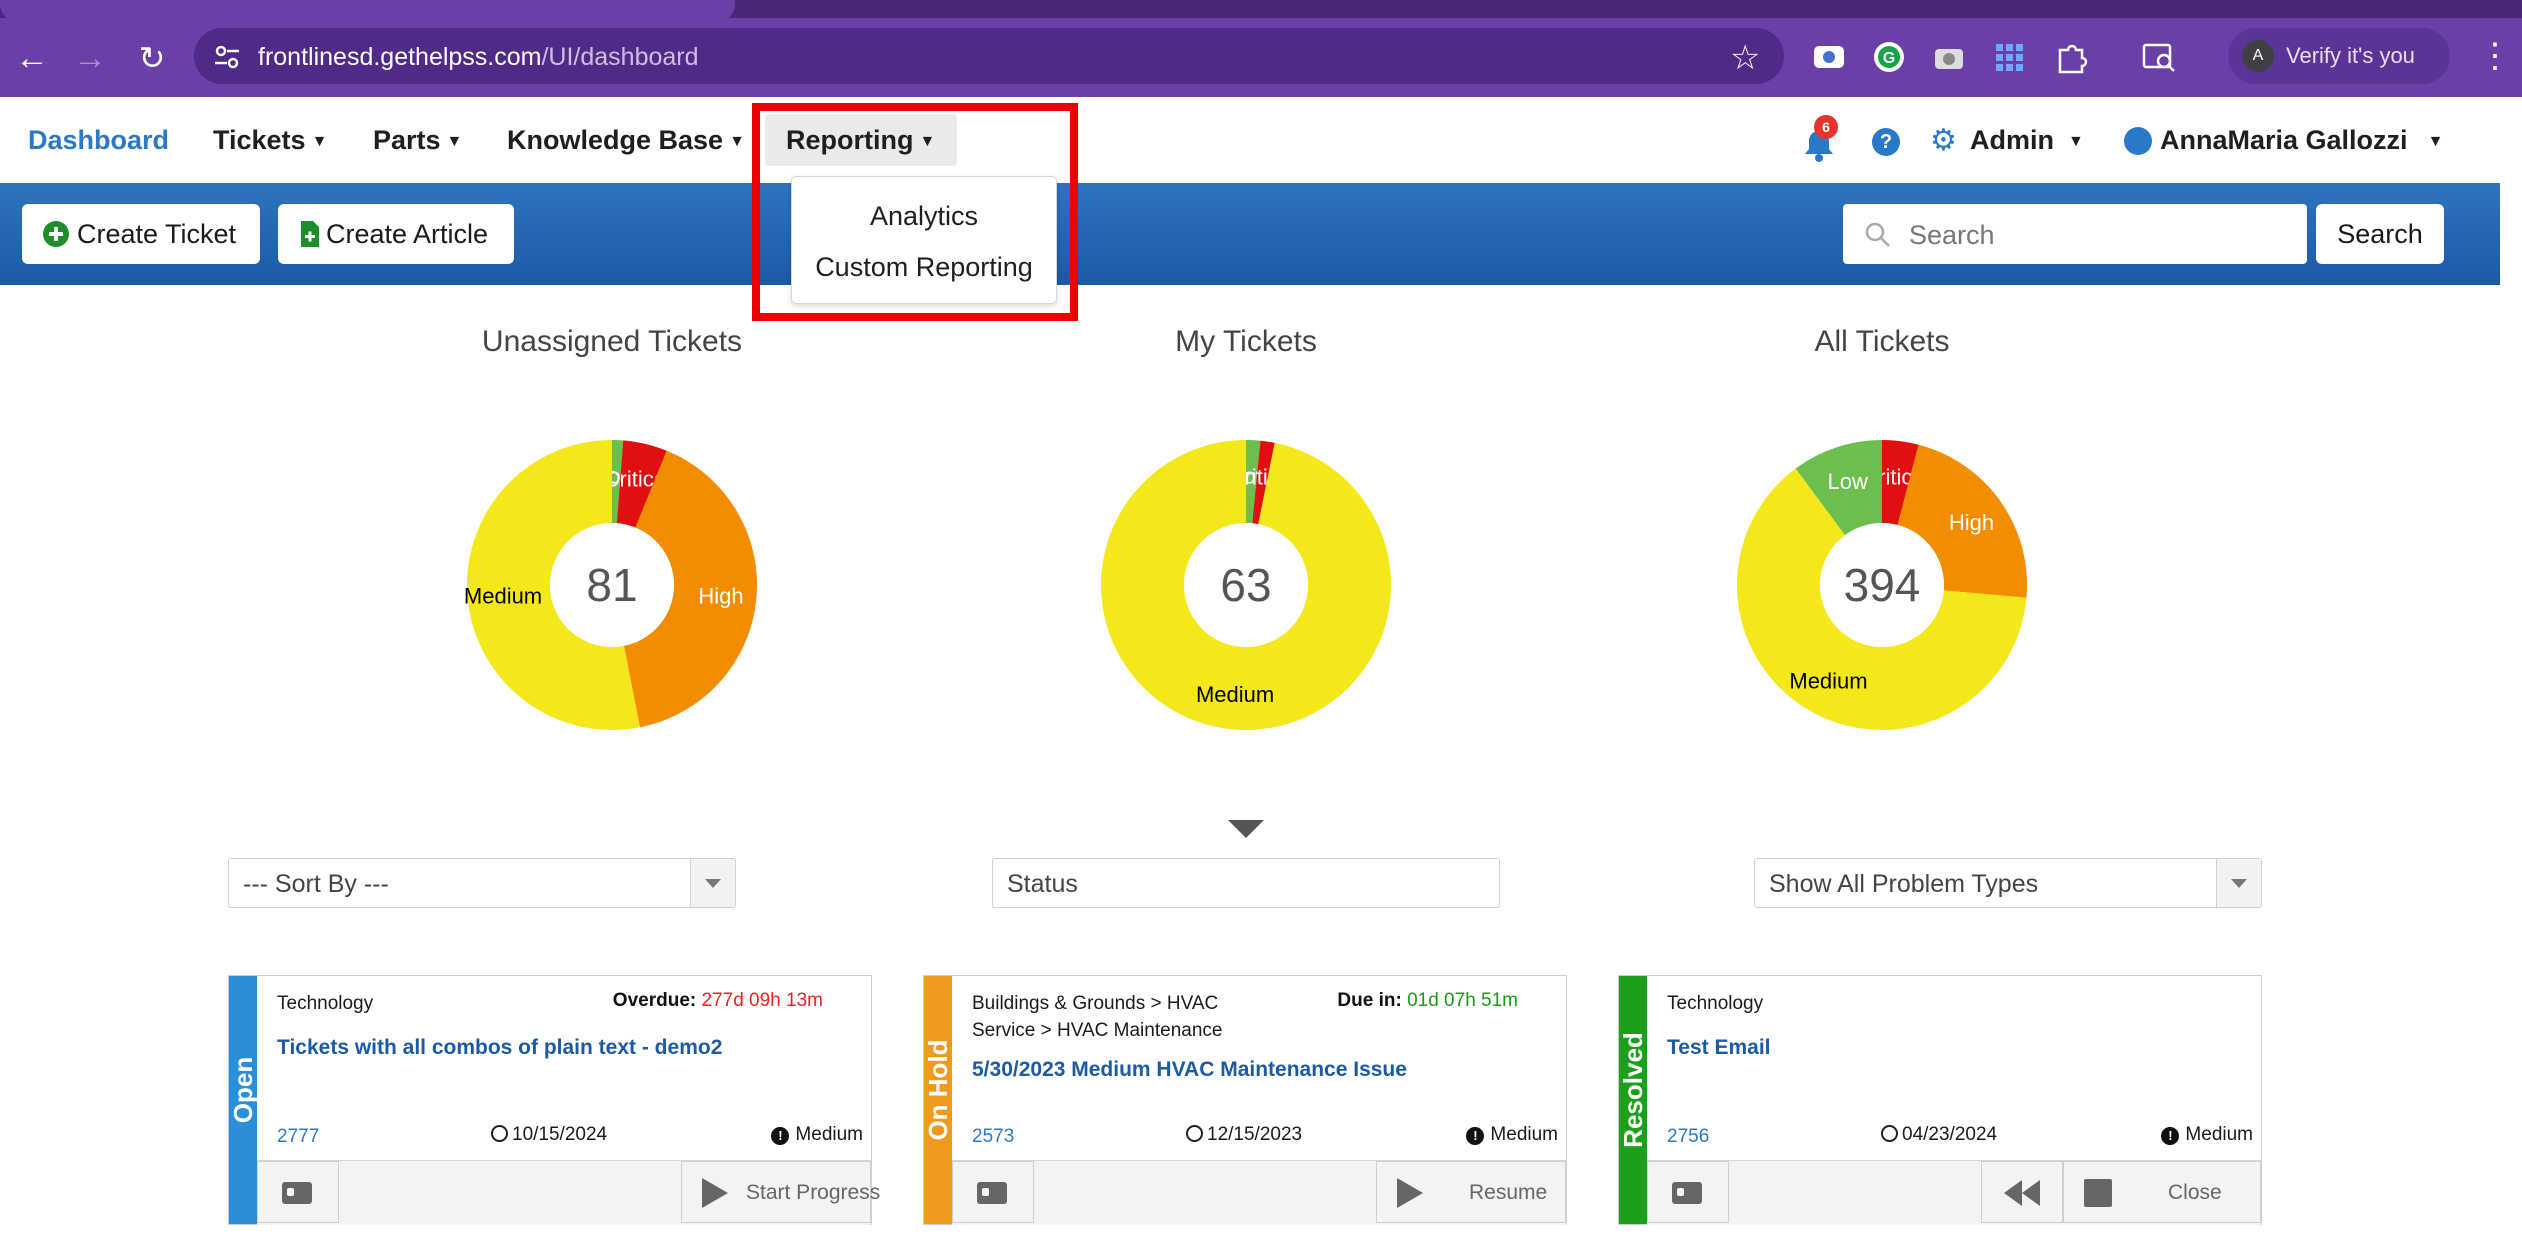  What do you see at coordinates (2009, 57) in the screenshot?
I see `apps-grid-extension-icon` at bounding box center [2009, 57].